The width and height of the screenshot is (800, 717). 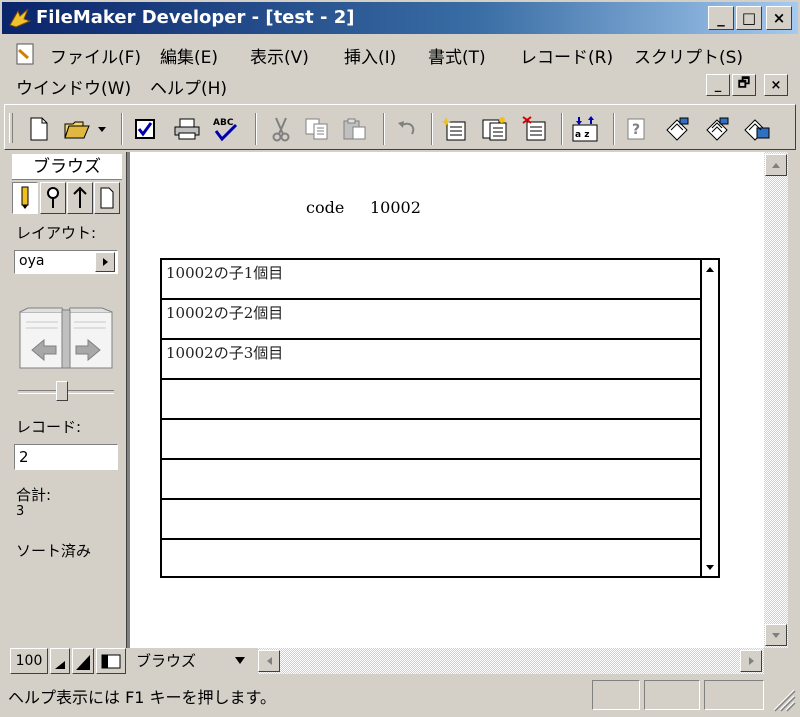 I want to click on checkbox-icon, so click(x=145, y=129).